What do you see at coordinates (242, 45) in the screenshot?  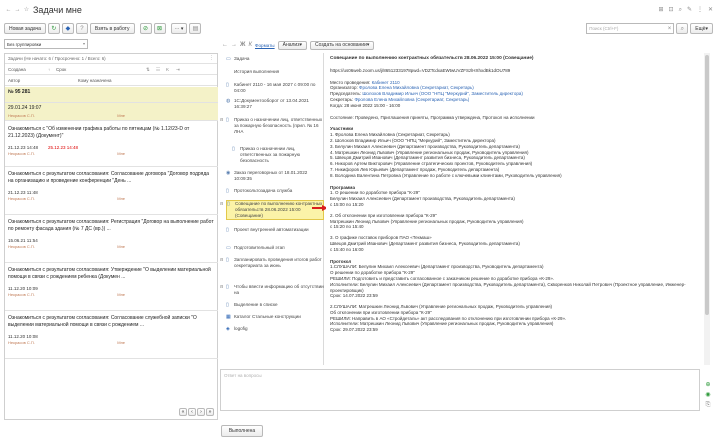 I see `bold-icon: Ж` at bounding box center [242, 45].